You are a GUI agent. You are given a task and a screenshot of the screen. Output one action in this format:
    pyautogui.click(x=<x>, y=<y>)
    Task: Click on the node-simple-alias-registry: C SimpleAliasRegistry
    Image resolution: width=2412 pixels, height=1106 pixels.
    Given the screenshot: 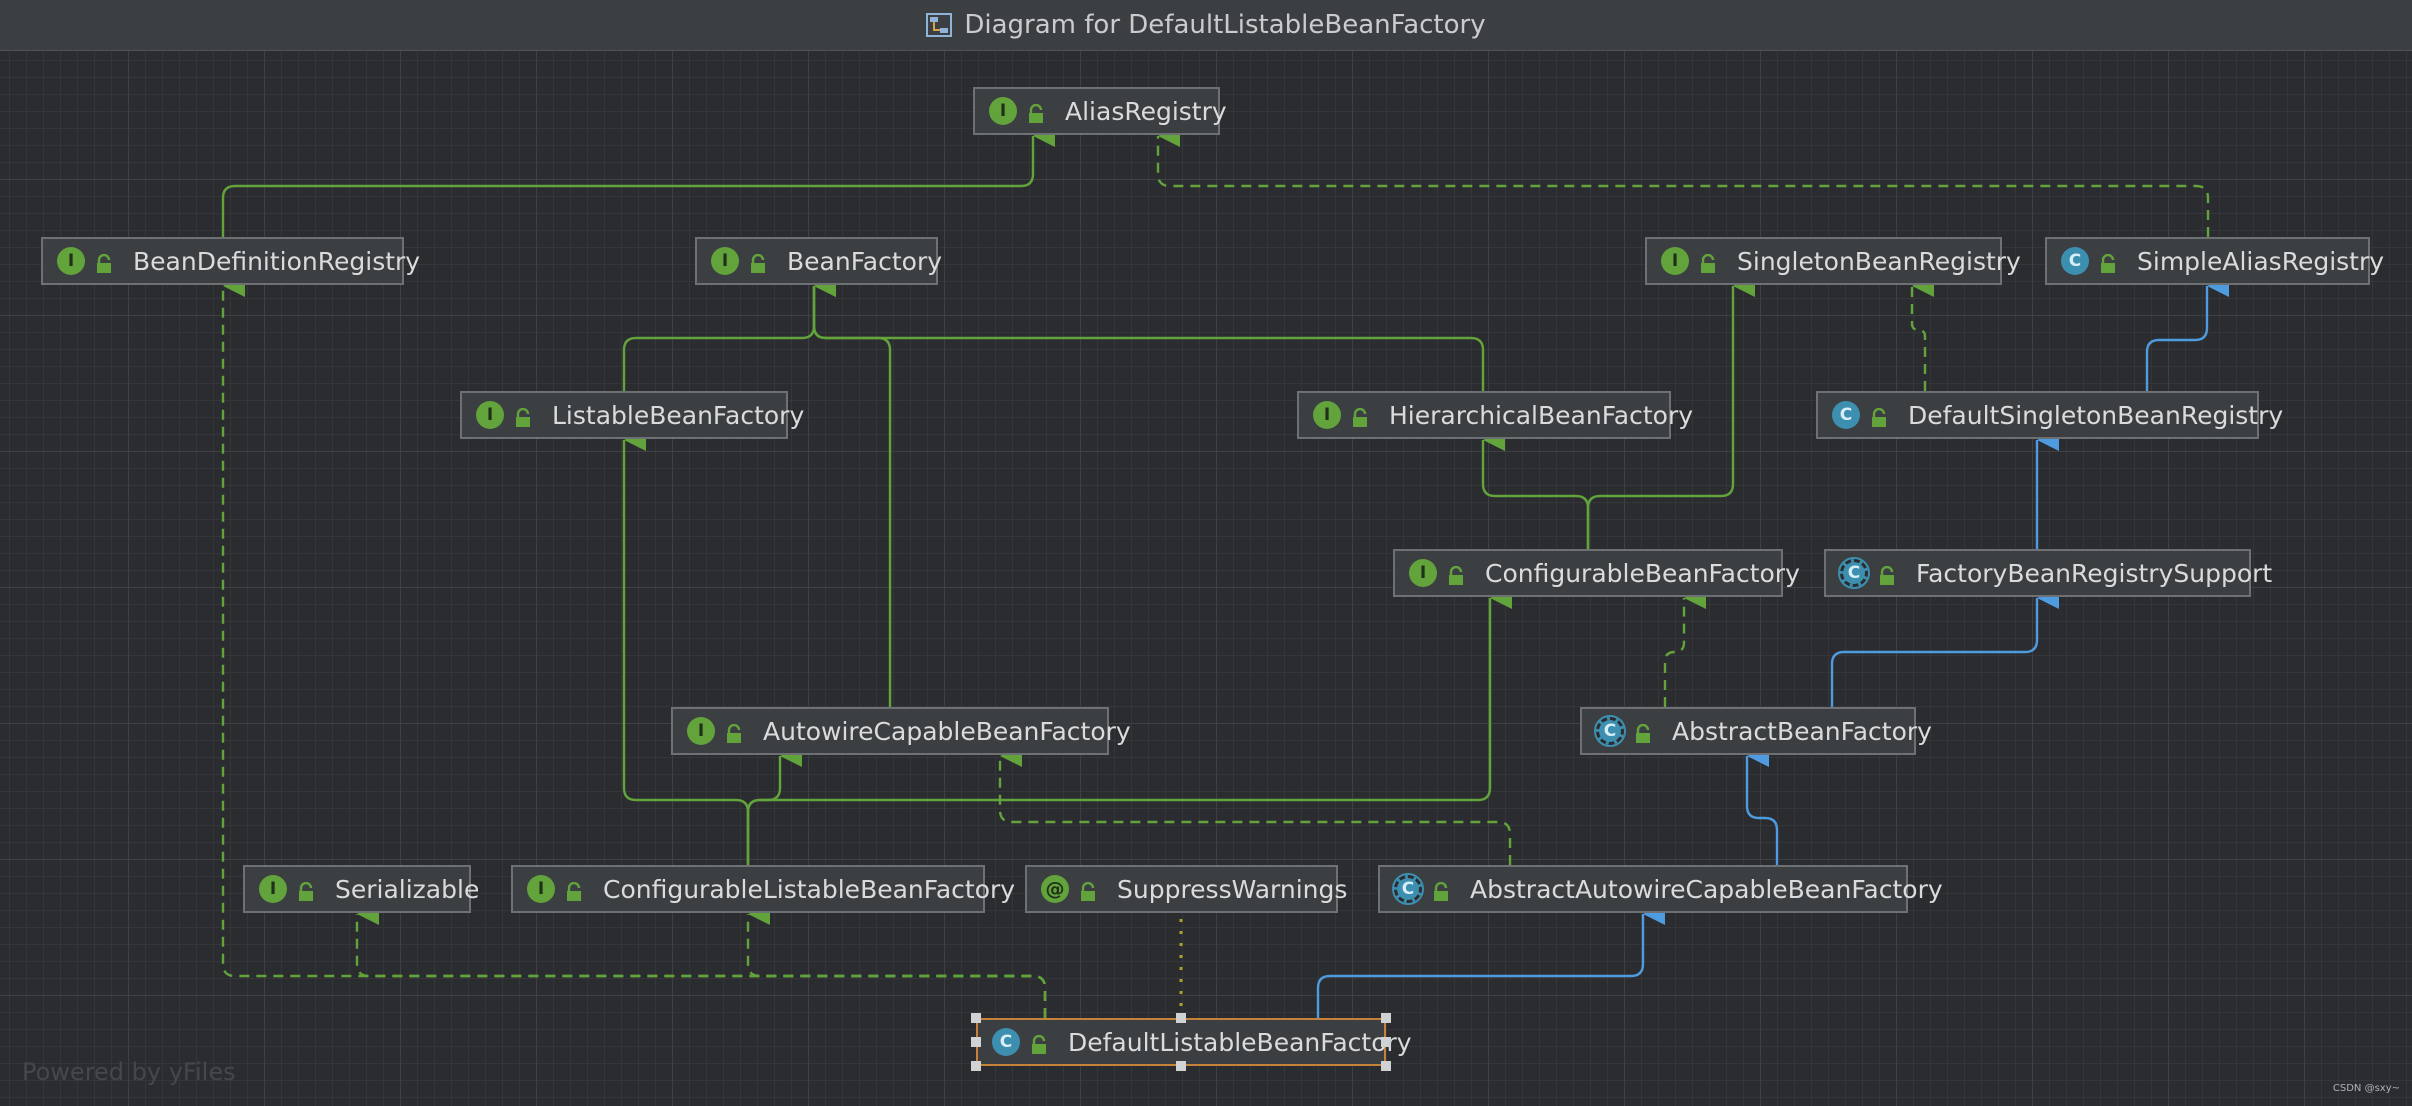 What is the action you would take?
    pyautogui.click(x=2214, y=261)
    